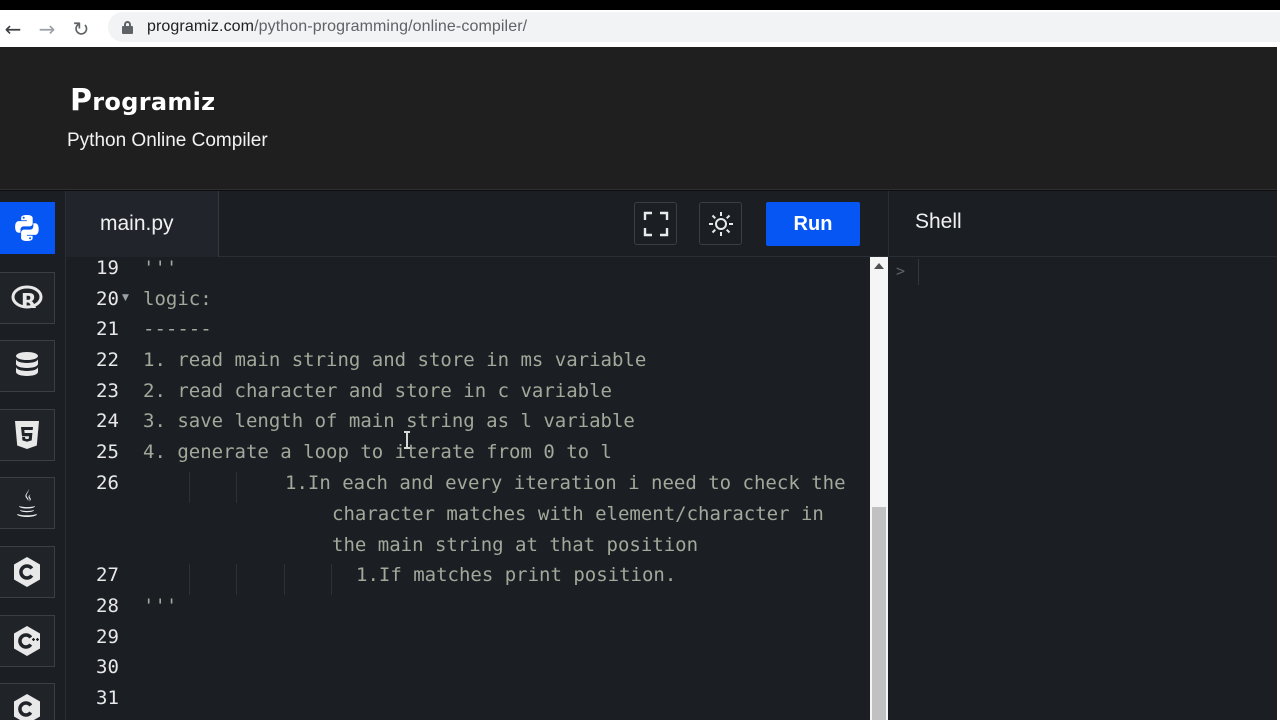 The height and width of the screenshot is (720, 1280). What do you see at coordinates (918, 272) in the screenshot?
I see `shell-divider` at bounding box center [918, 272].